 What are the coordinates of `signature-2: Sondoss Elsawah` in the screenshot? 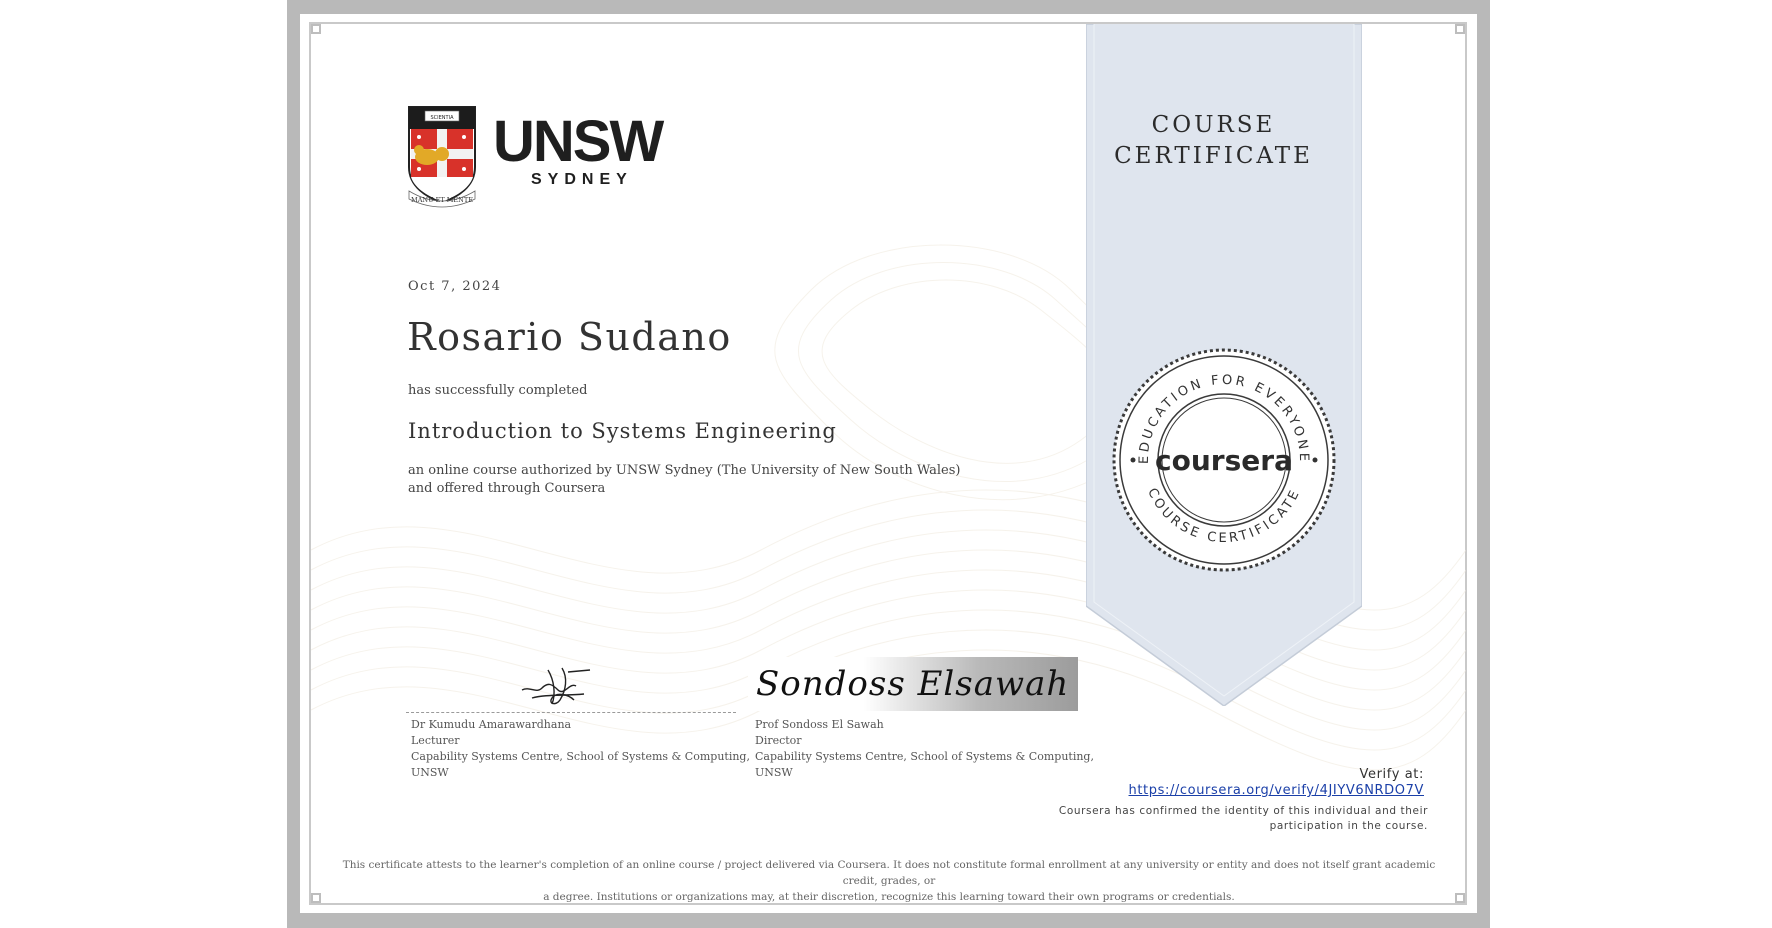 It's located at (913, 684).